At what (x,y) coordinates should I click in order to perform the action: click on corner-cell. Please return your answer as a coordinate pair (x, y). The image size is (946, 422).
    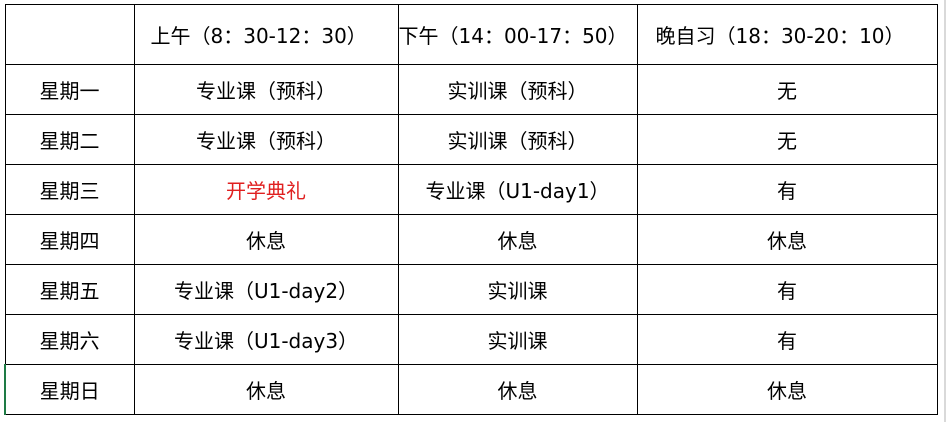
    Looking at the image, I should click on (69, 34).